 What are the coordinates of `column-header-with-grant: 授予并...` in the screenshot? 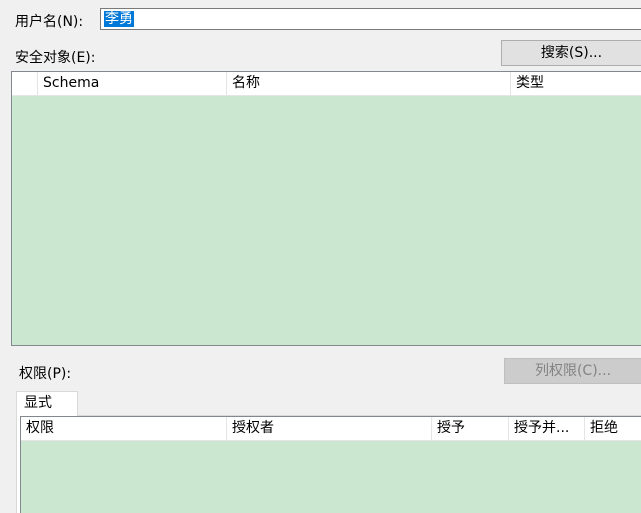 It's located at (547, 428).